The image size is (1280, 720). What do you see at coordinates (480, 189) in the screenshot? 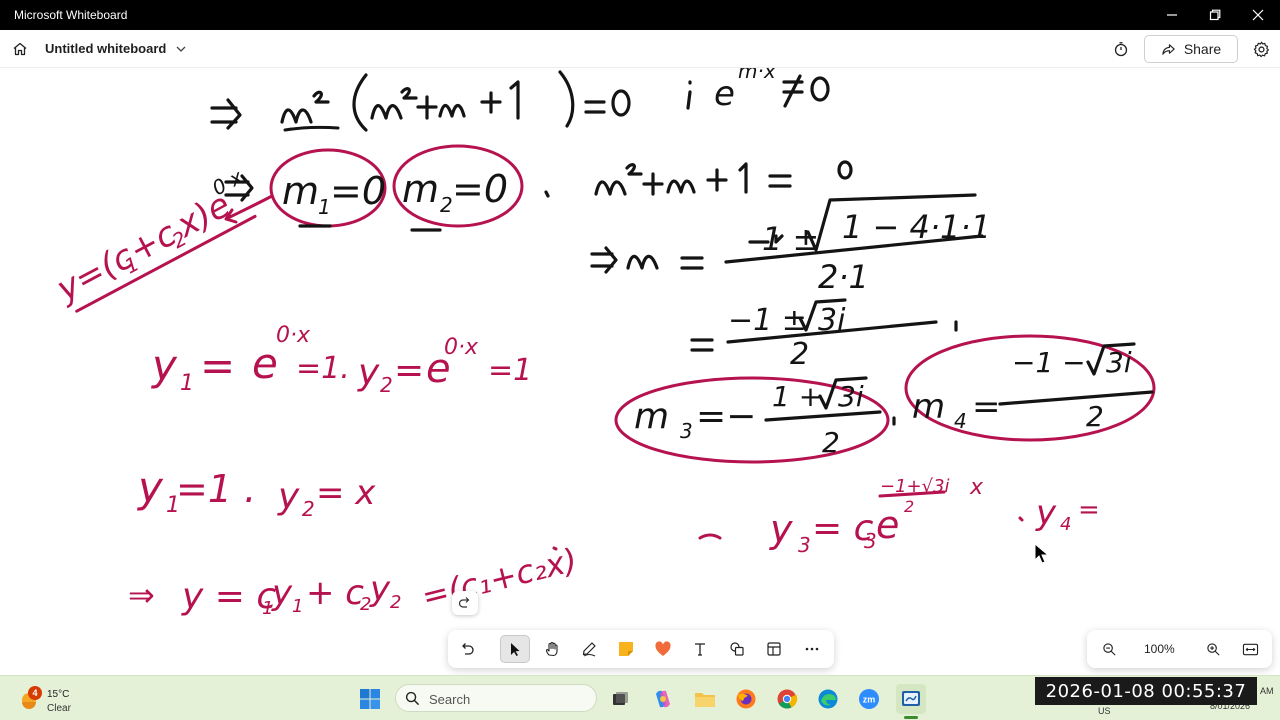
I see `svg-text: =0` at bounding box center [480, 189].